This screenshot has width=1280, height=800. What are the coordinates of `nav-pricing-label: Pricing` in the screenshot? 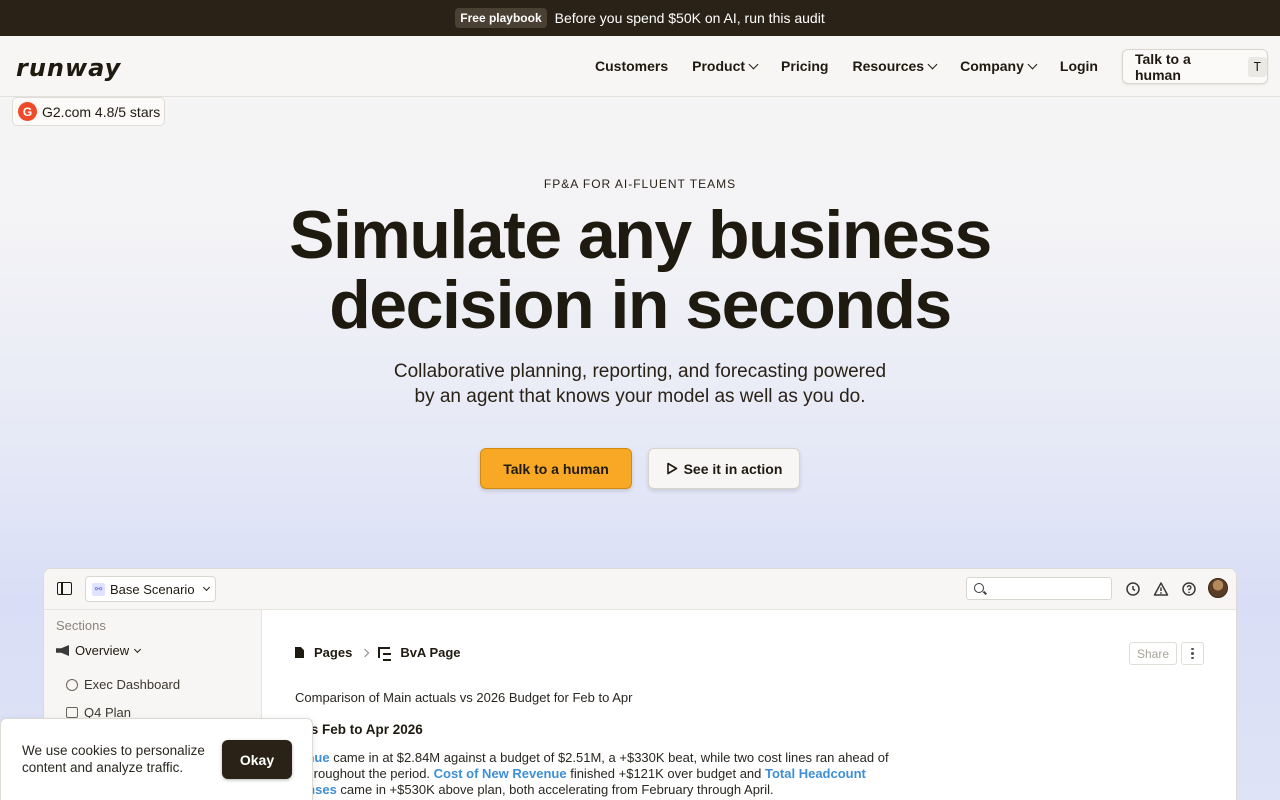 It's located at (805, 66).